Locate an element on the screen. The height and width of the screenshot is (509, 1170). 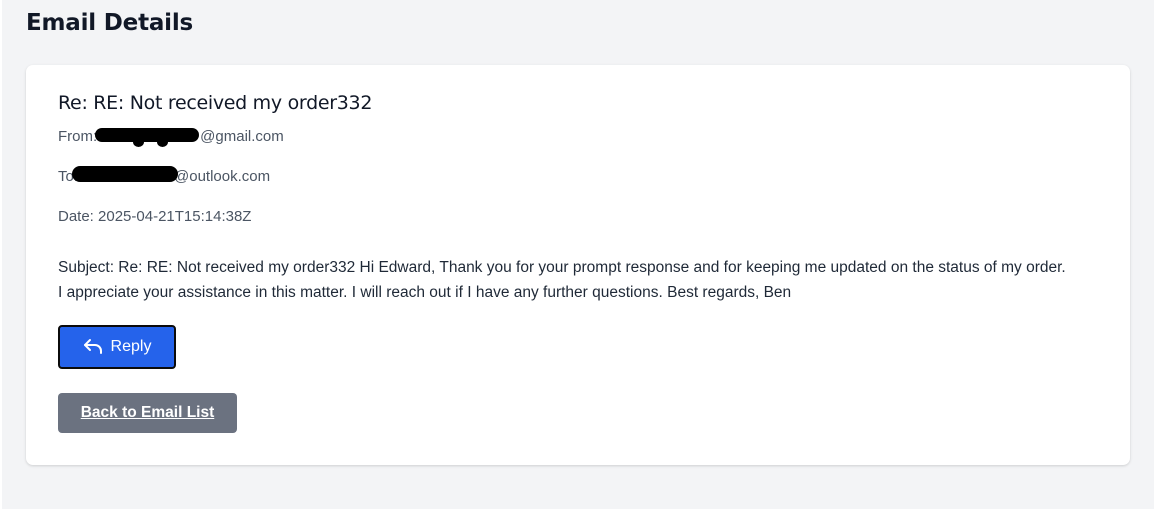
redacted-sender is located at coordinates (147, 138).